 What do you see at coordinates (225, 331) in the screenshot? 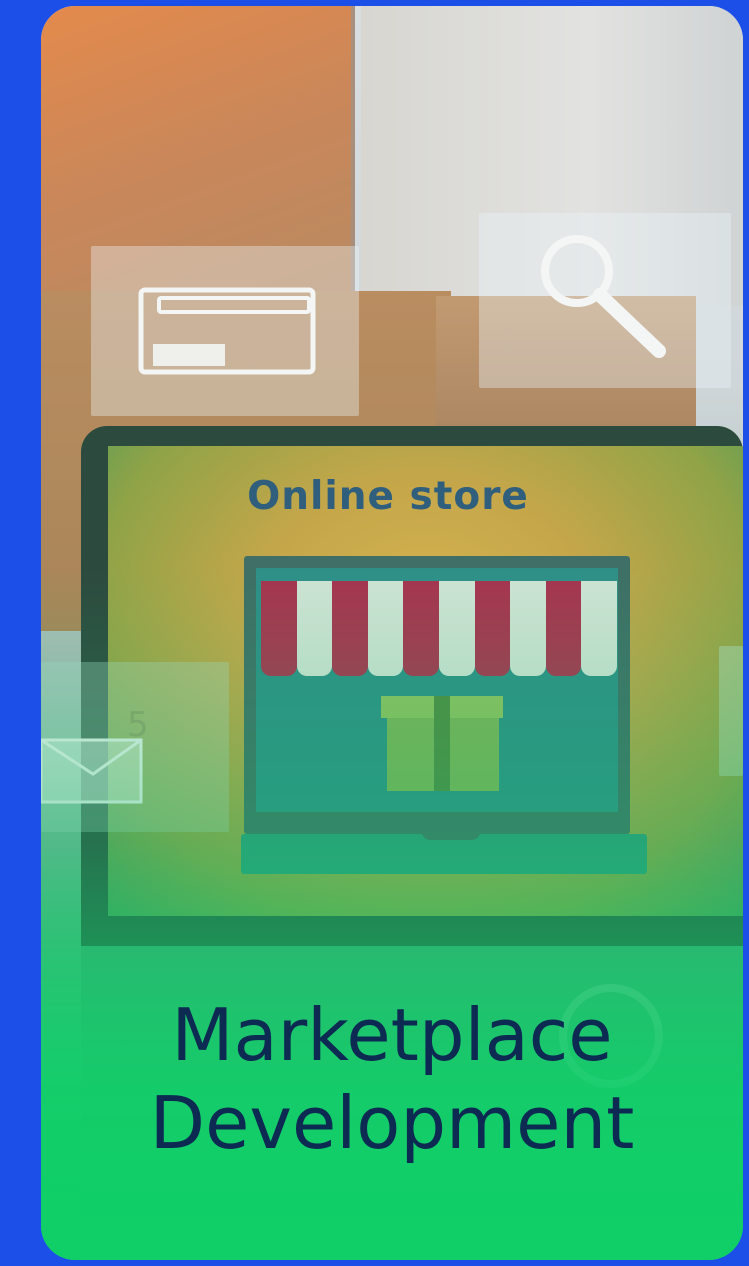
I see `browser-window-icon` at bounding box center [225, 331].